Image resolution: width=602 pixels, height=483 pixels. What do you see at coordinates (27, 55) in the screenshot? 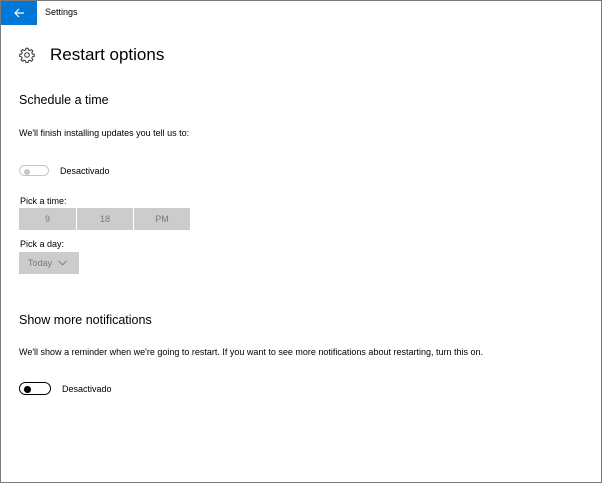
I see `gear-icon` at bounding box center [27, 55].